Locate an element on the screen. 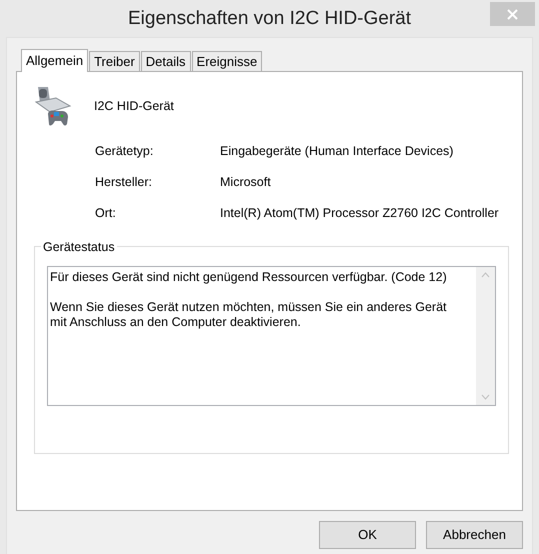 The image size is (539, 554). close-button is located at coordinates (512, 14).